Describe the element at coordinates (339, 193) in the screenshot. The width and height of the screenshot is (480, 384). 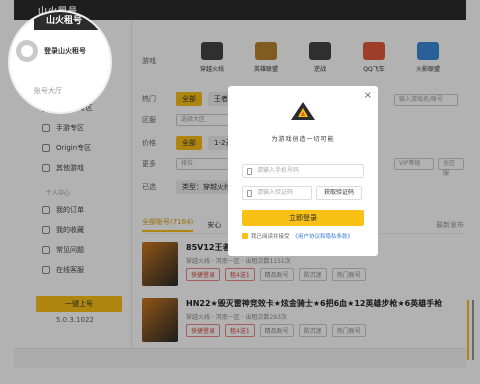
I see `get-code-button: 获取验证码` at that location.